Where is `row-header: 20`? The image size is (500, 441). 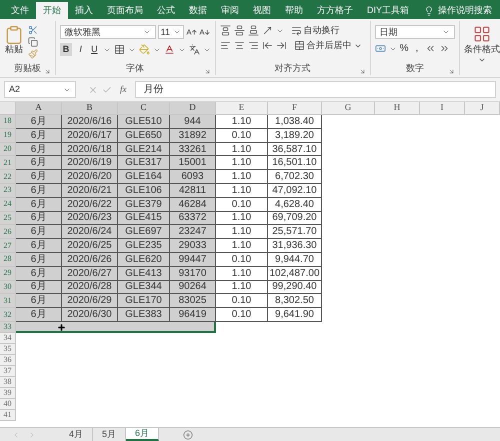
row-header: 20 is located at coordinates (8, 149).